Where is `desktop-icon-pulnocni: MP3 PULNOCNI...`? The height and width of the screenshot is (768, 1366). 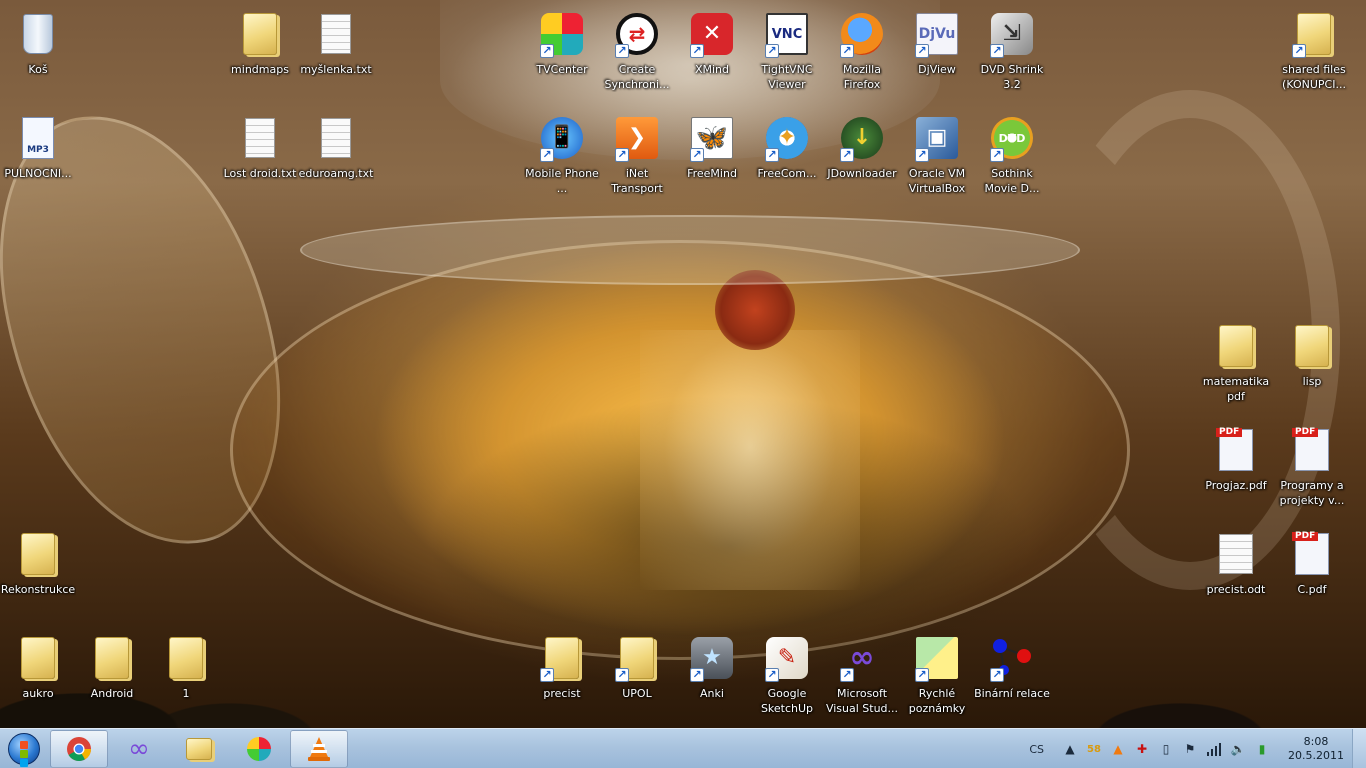
desktop-icon-pulnocni: MP3 PULNOCNI... is located at coordinates (38, 153).